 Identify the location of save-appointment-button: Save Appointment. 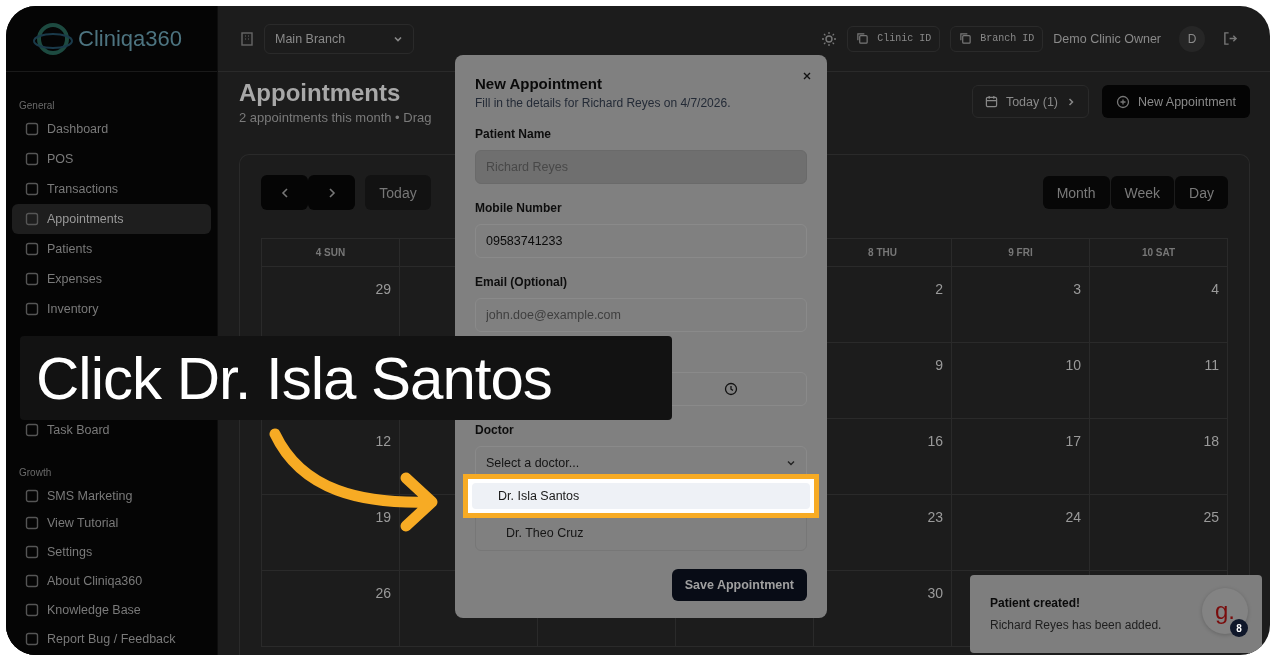
(739, 585).